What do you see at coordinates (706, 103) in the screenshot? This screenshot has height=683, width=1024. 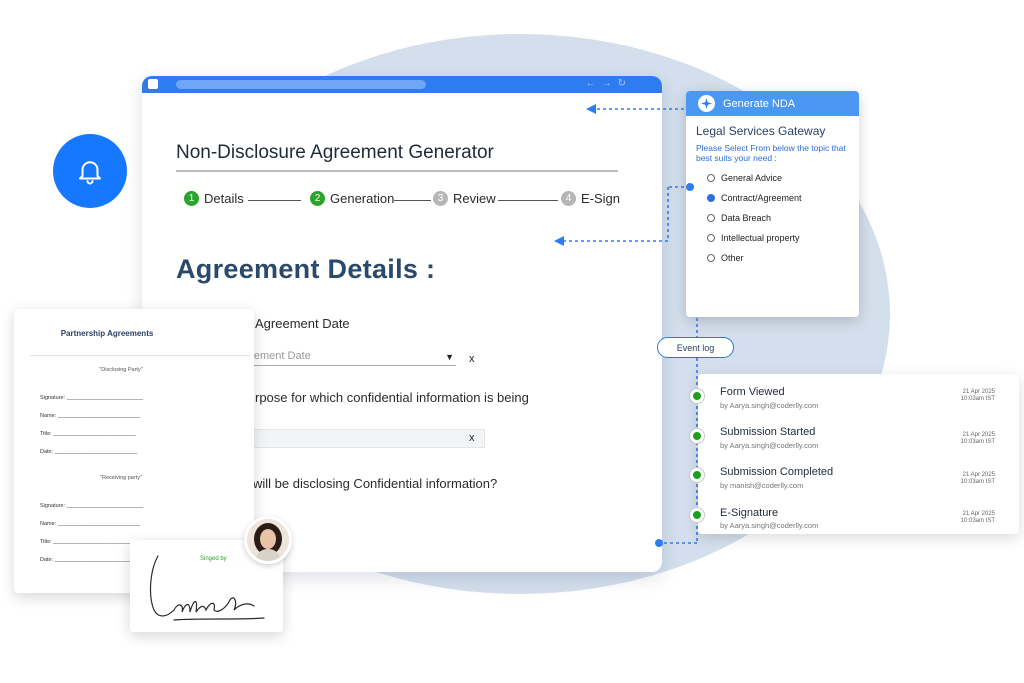 I see `sparkle-icon` at bounding box center [706, 103].